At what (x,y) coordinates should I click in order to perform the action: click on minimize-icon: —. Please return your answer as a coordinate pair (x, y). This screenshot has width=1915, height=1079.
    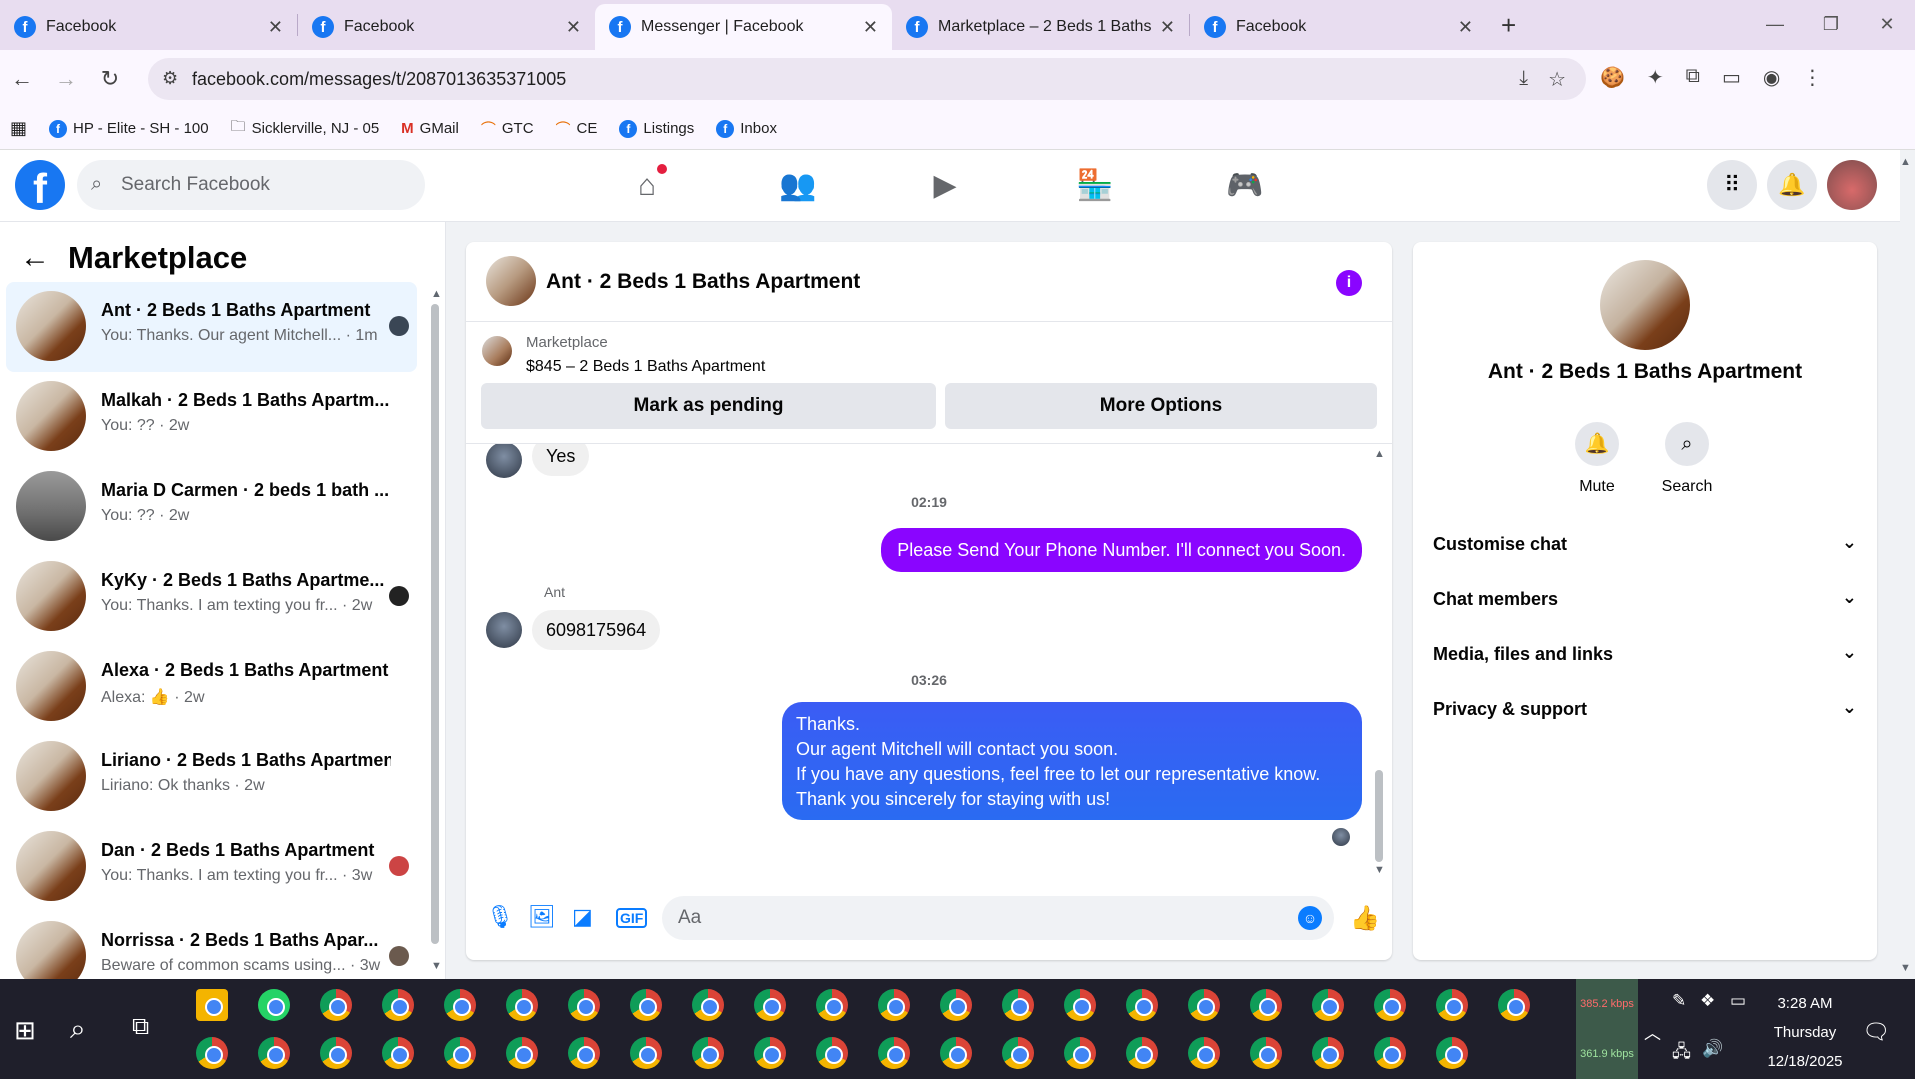
    Looking at the image, I should click on (1775, 25).